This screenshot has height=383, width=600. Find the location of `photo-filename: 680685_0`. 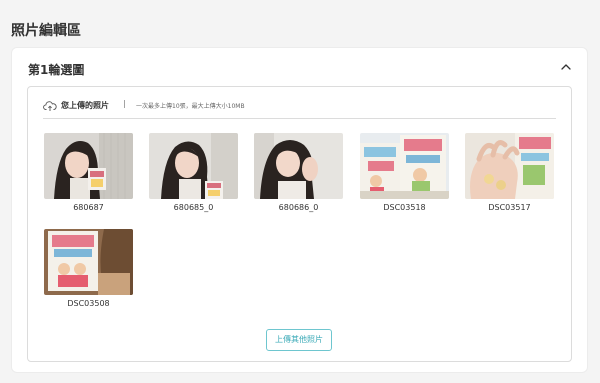

photo-filename: 680685_0 is located at coordinates (193, 207).